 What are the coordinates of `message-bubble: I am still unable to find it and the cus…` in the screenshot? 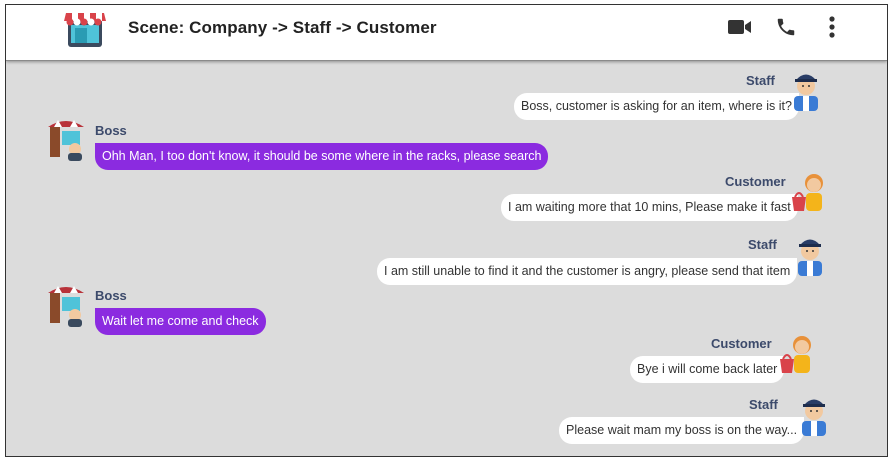 It's located at (587, 271).